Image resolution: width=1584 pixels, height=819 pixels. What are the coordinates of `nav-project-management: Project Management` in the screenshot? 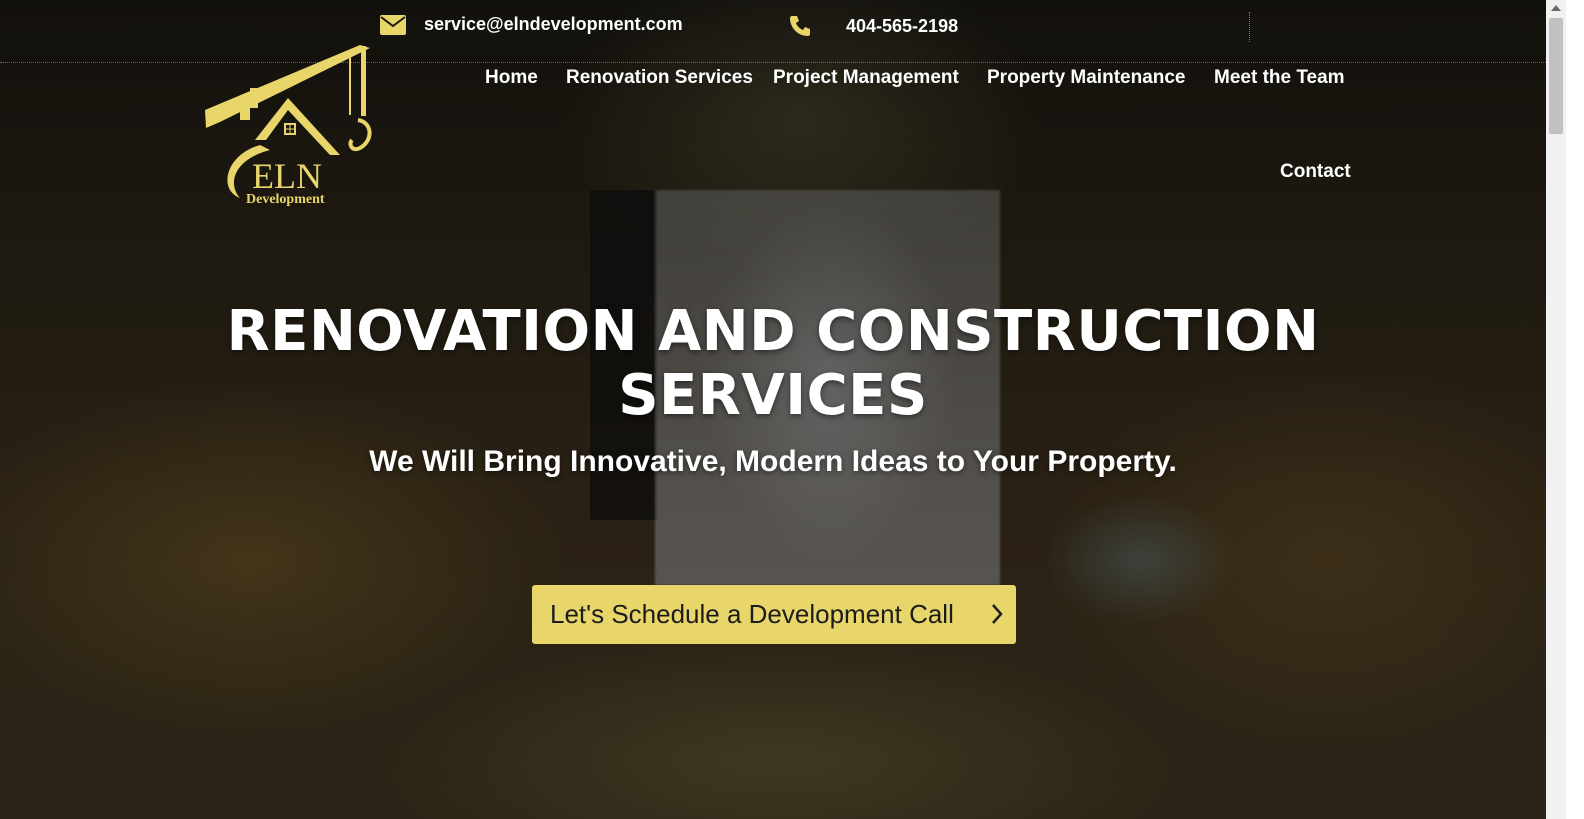 It's located at (866, 78).